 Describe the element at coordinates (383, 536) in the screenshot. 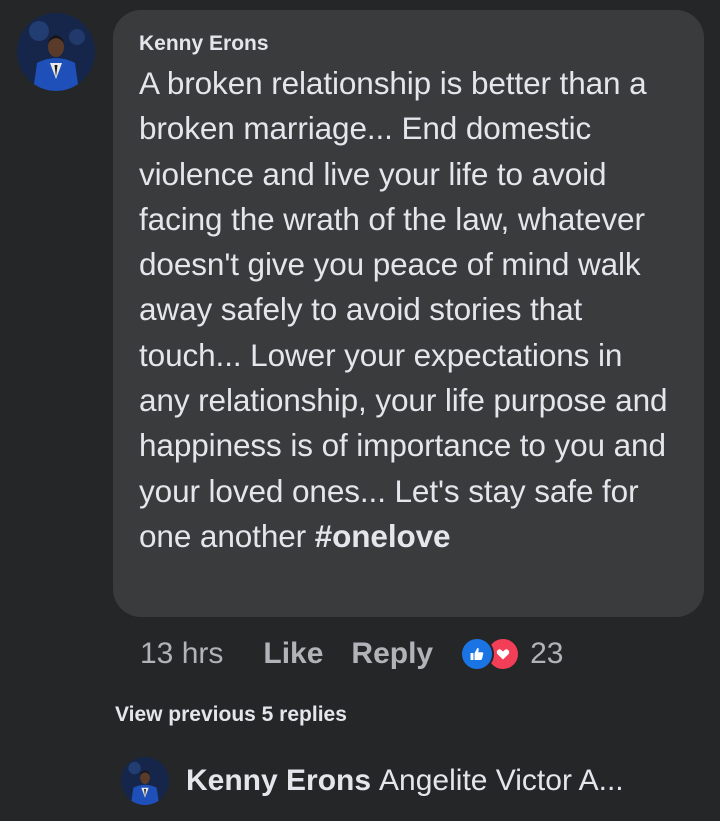

I see `hashtag-link: #onelove` at that location.